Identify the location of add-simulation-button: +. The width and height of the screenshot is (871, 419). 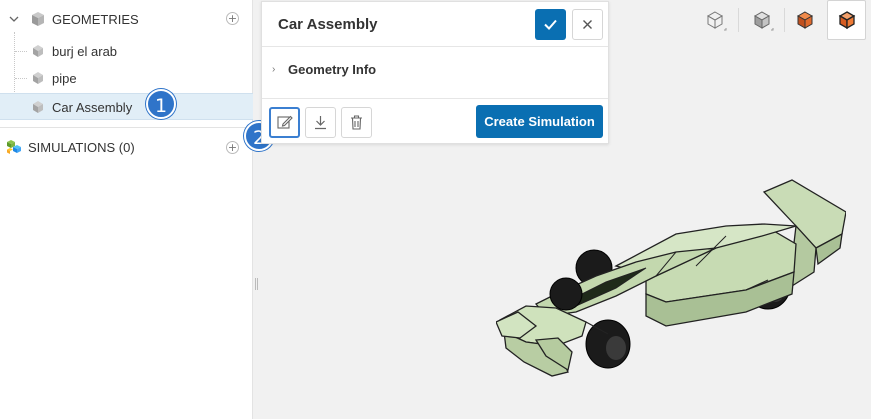
(232, 147).